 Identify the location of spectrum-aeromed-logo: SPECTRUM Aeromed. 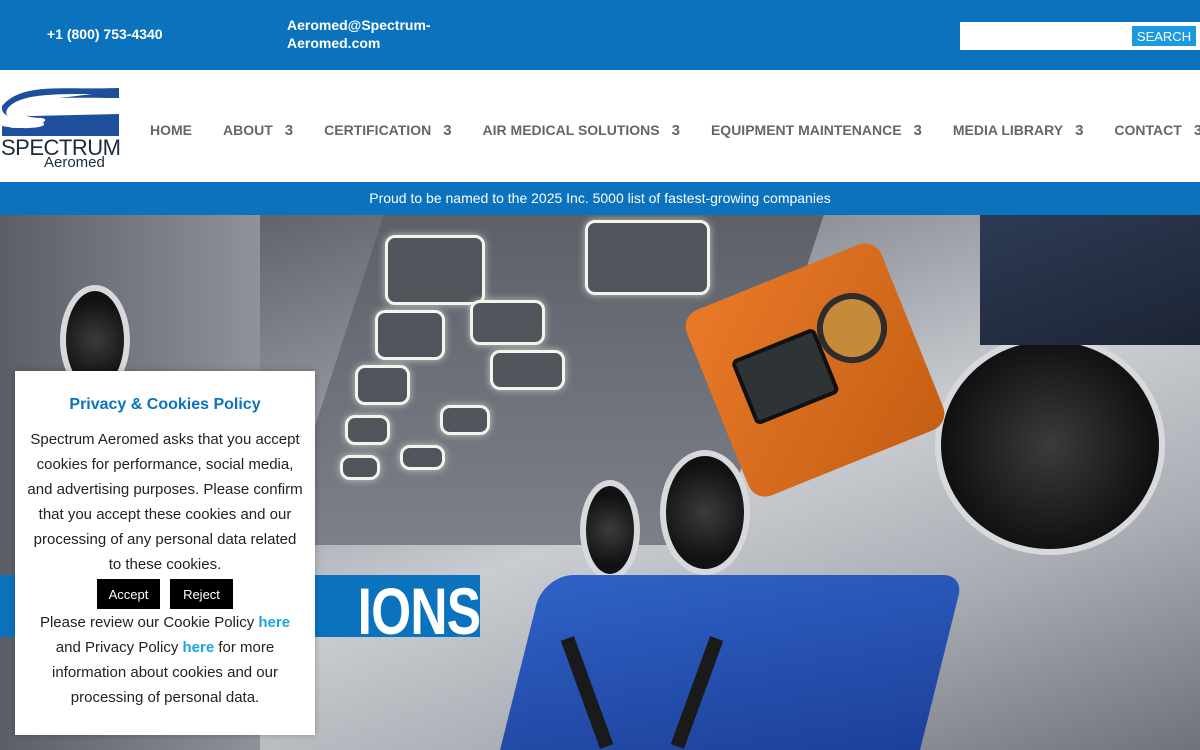
(61, 129).